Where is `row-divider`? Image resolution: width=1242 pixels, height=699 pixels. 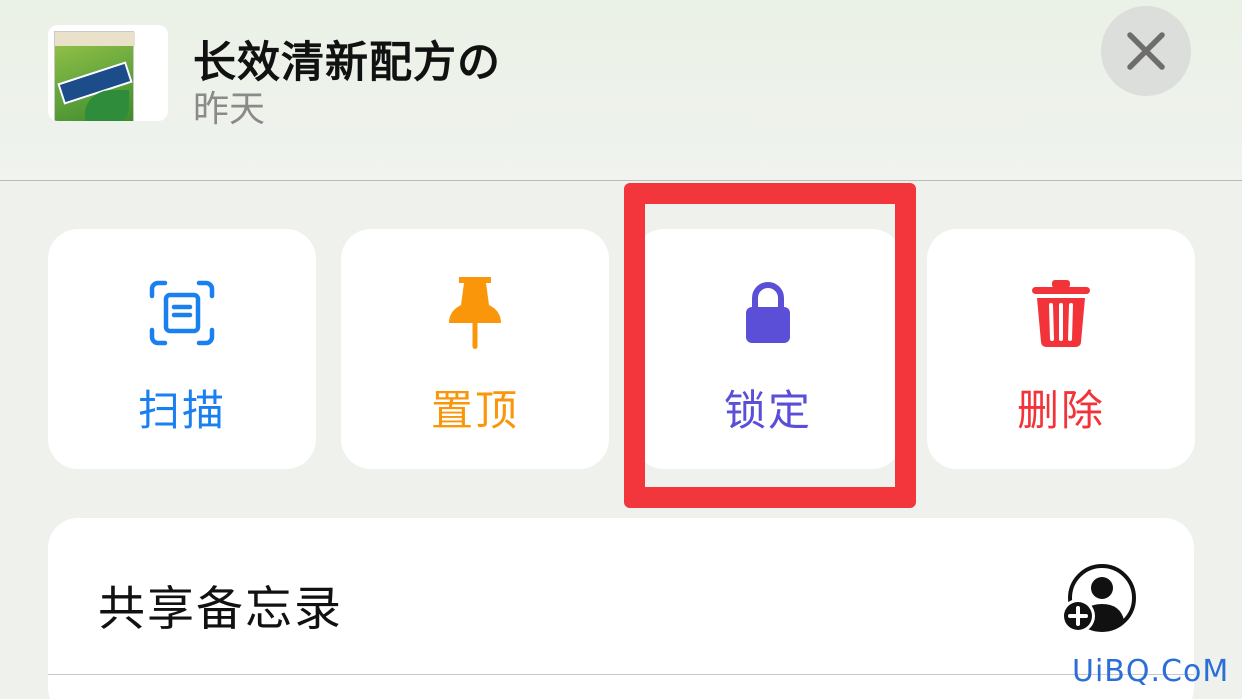 row-divider is located at coordinates (621, 674).